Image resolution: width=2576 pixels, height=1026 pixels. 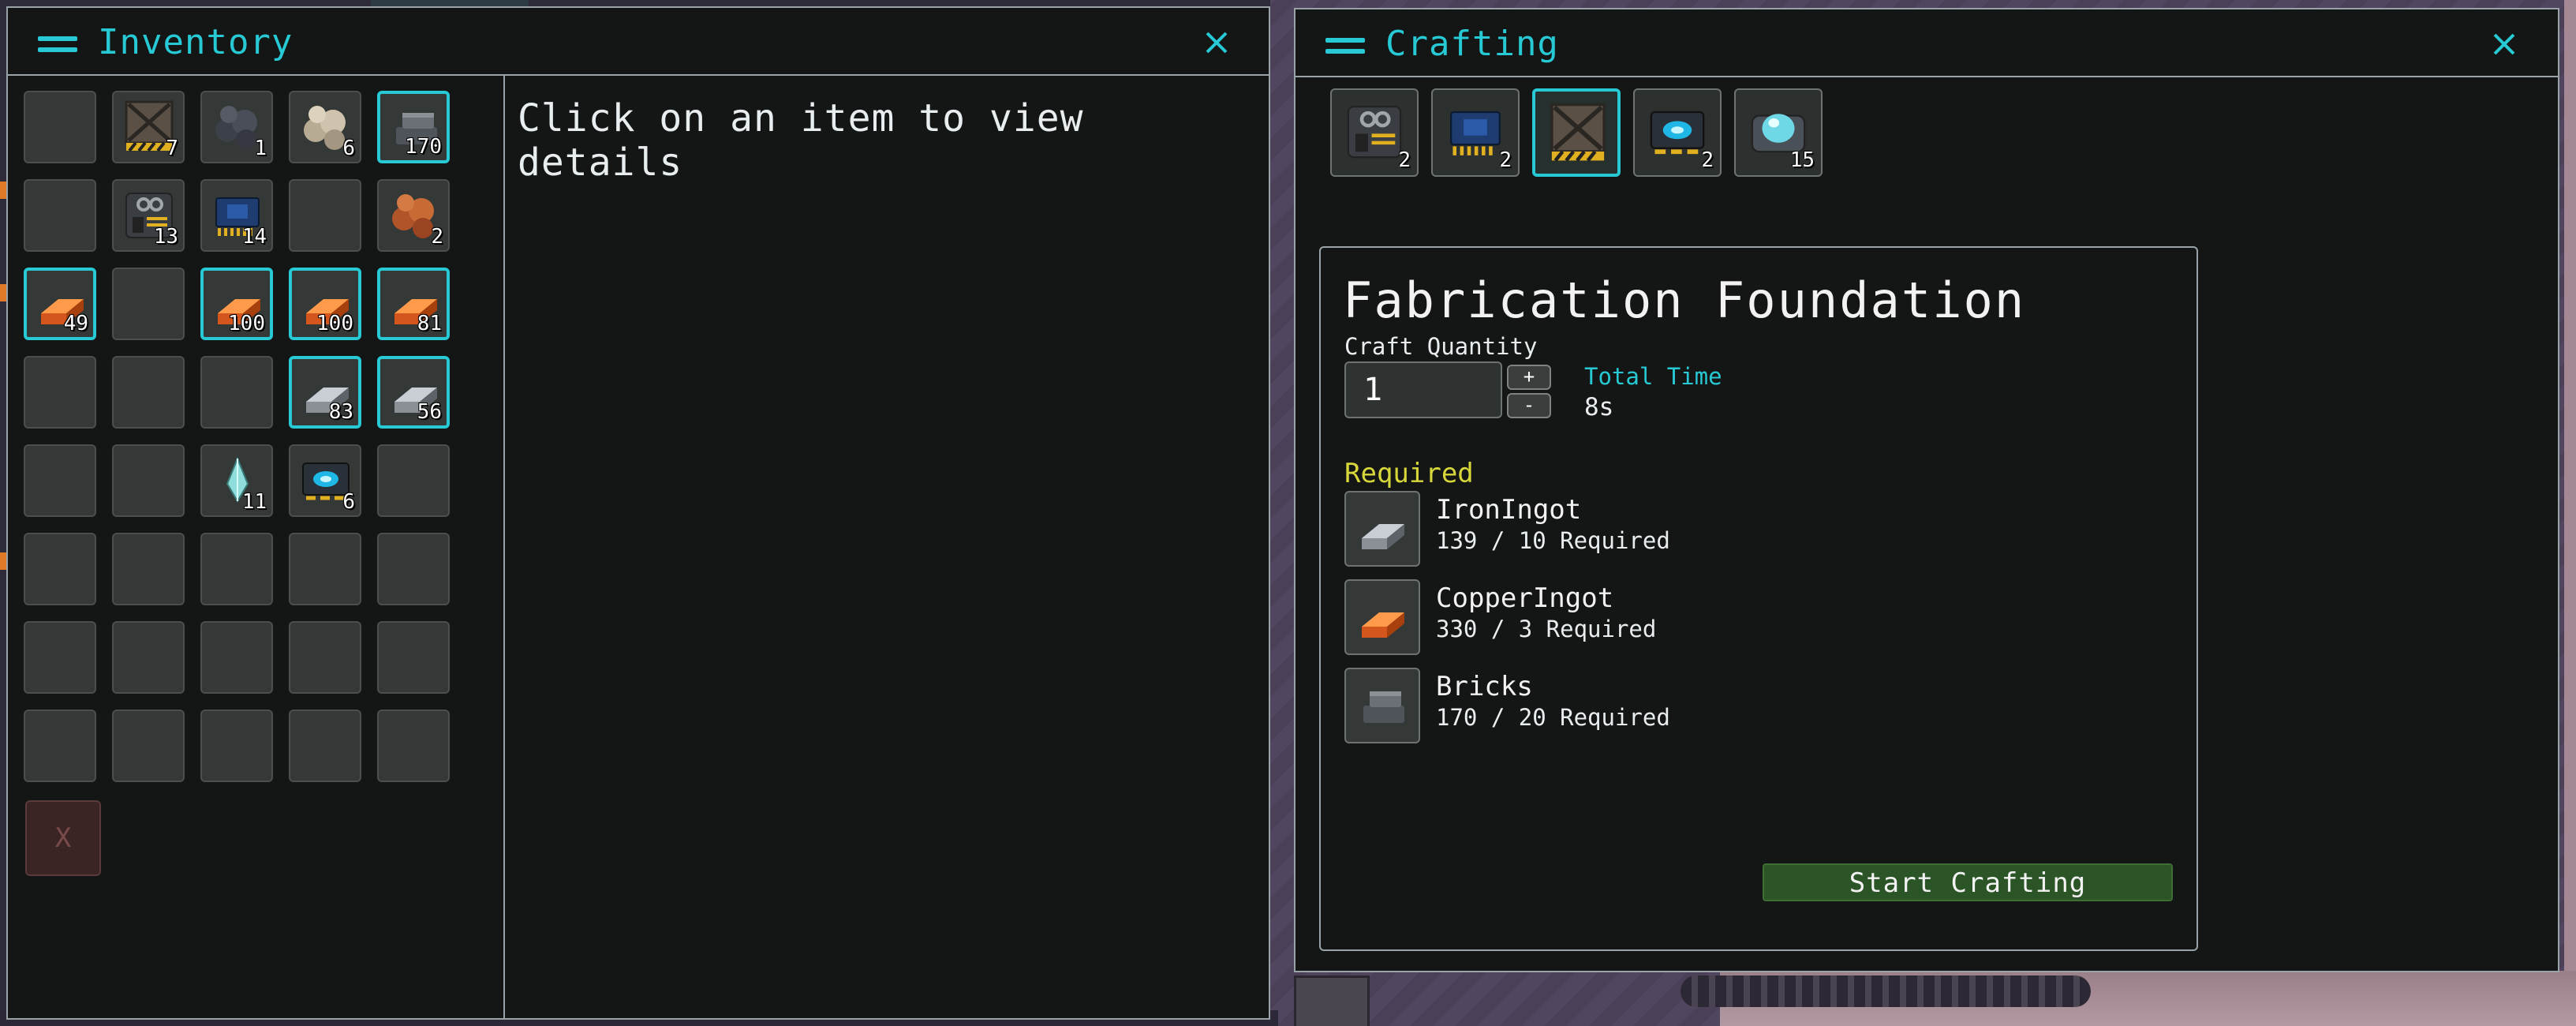 What do you see at coordinates (1472, 44) in the screenshot?
I see `crafting-title: Crafting` at bounding box center [1472, 44].